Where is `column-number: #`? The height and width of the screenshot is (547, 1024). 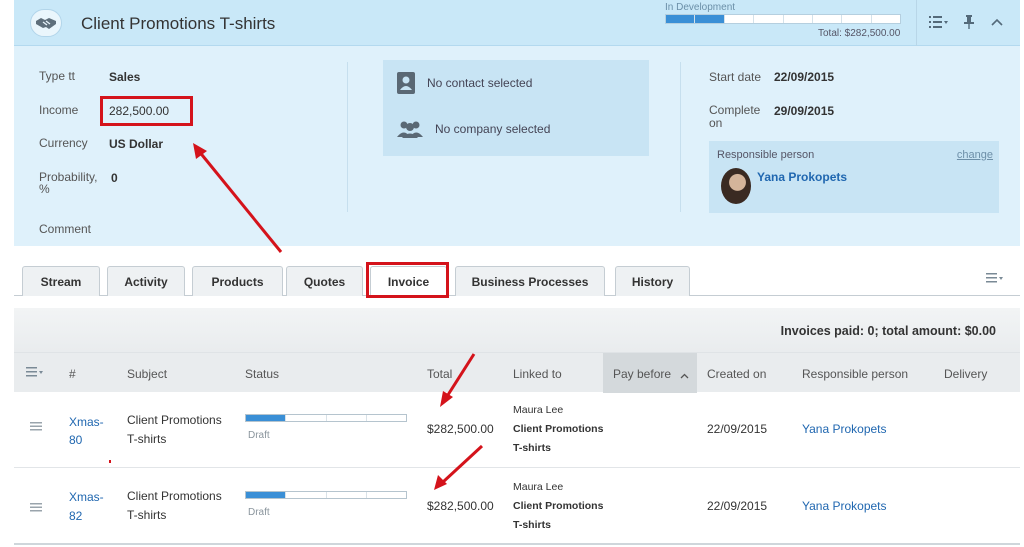
column-number: # is located at coordinates (72, 374).